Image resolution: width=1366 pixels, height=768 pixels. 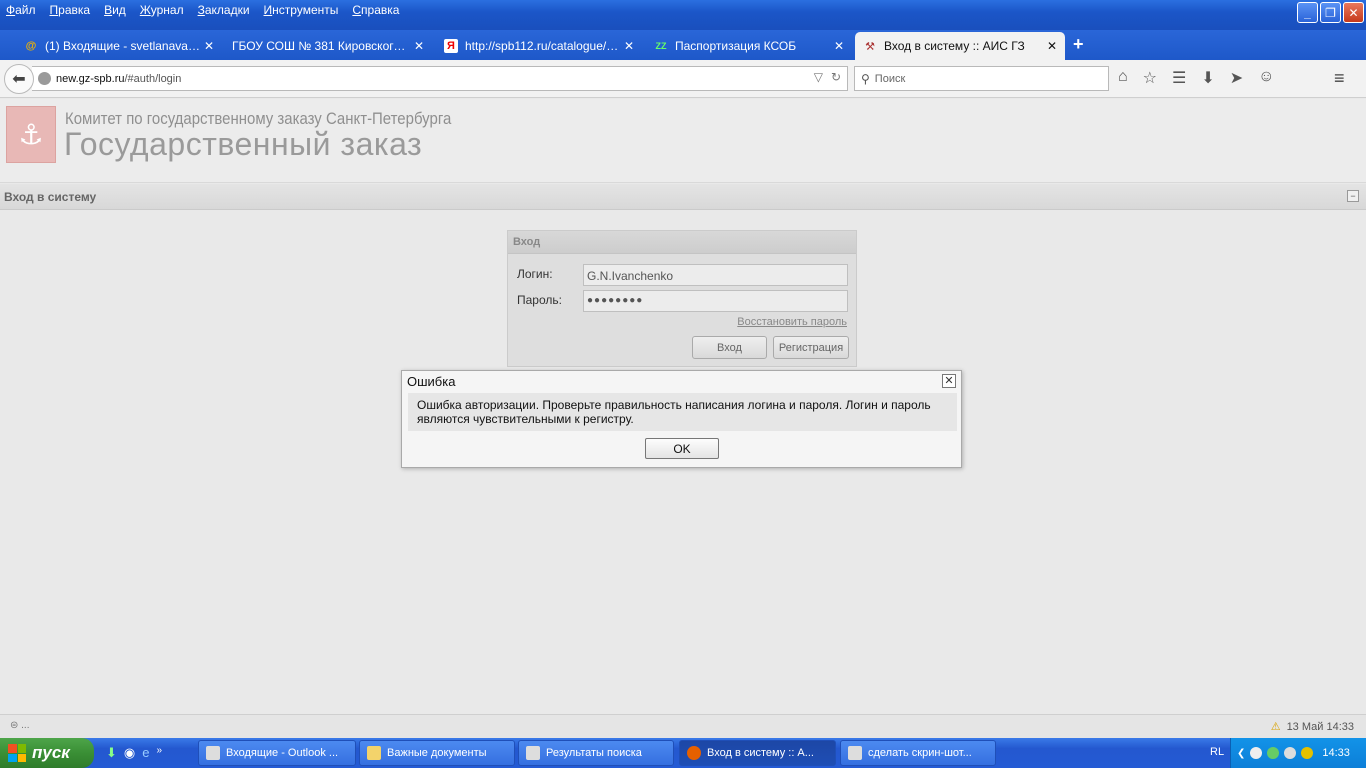 I want to click on tray-expand-icon: ❮, so click(x=1241, y=753).